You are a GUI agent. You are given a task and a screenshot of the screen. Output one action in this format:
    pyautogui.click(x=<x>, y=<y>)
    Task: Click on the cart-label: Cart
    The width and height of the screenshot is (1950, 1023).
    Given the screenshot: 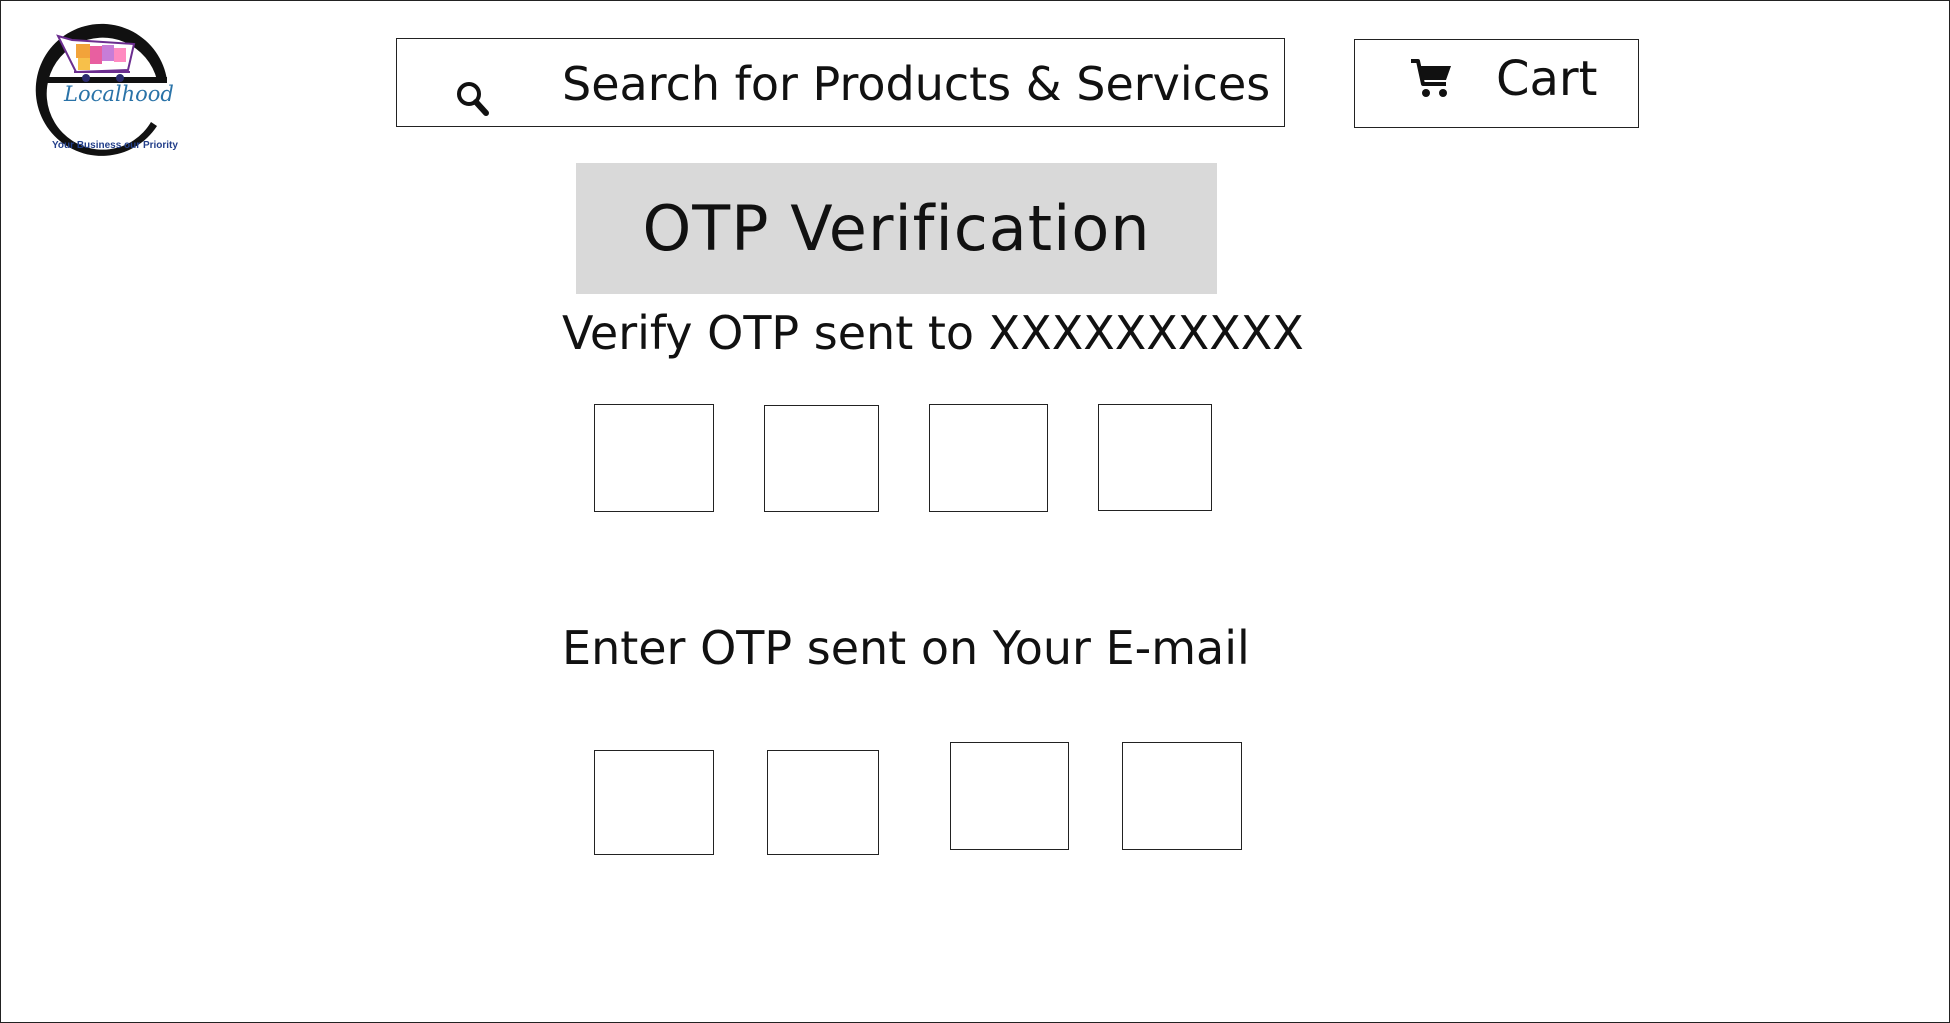 What is the action you would take?
    pyautogui.click(x=1547, y=79)
    